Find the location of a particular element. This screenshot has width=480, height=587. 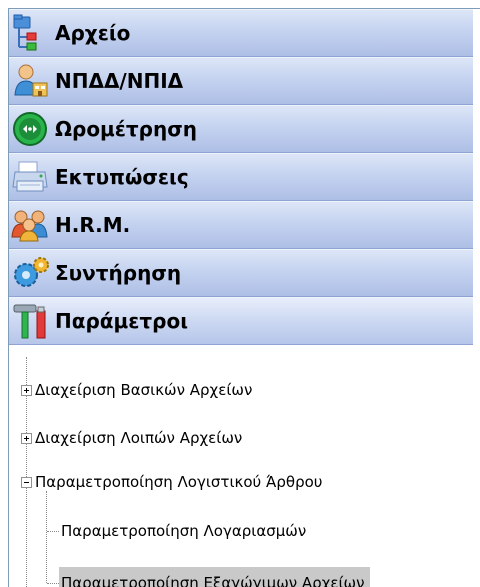

tree-node-label: Παραμετροποίηση Λογαριασμών is located at coordinates (184, 531).